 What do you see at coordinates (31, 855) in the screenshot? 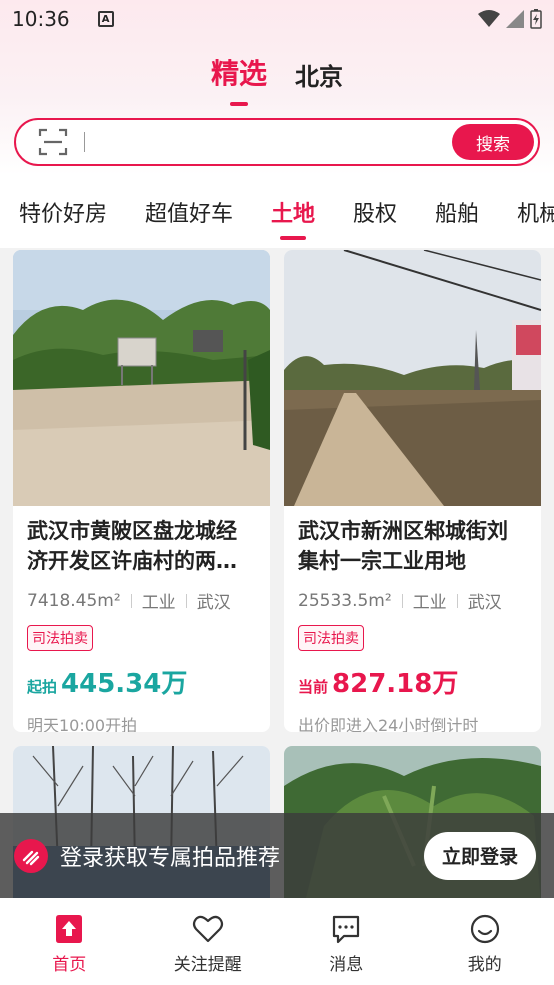
I see `app-logo-icon` at bounding box center [31, 855].